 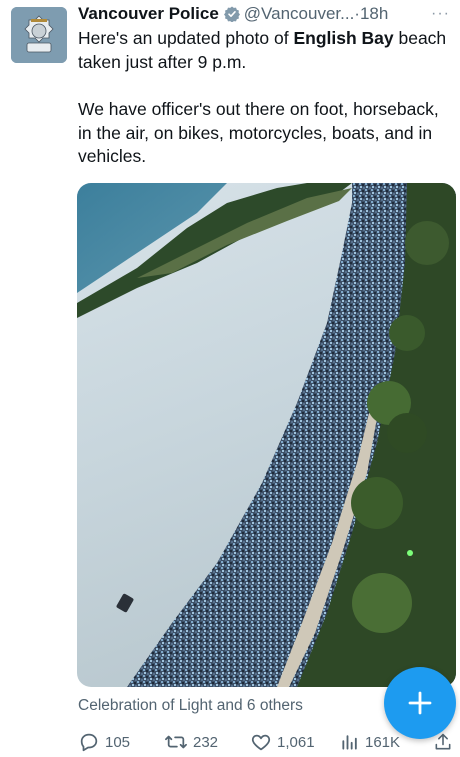 I want to click on police-badge-icon, so click(x=39, y=35).